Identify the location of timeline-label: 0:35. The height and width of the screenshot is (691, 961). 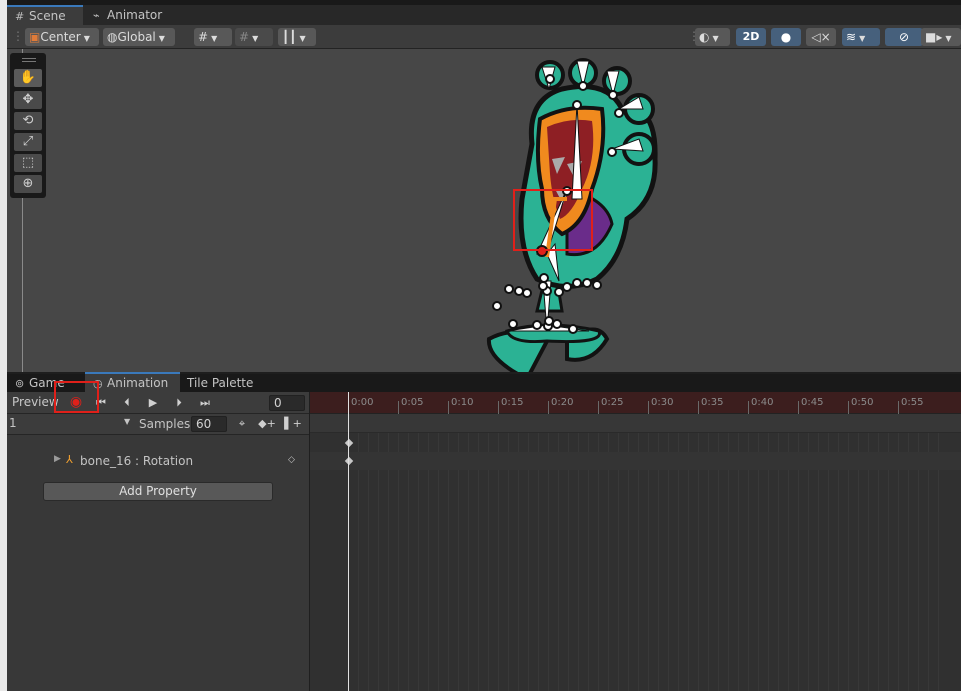
(712, 402).